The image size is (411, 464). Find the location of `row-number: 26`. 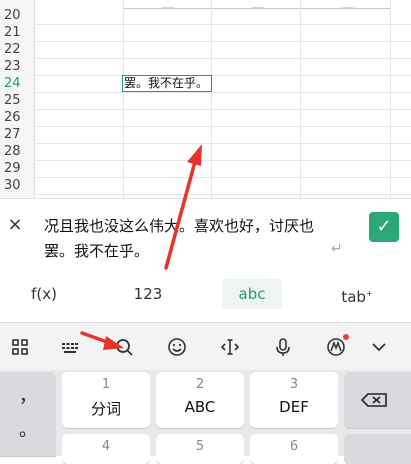

row-number: 26 is located at coordinates (19, 117).